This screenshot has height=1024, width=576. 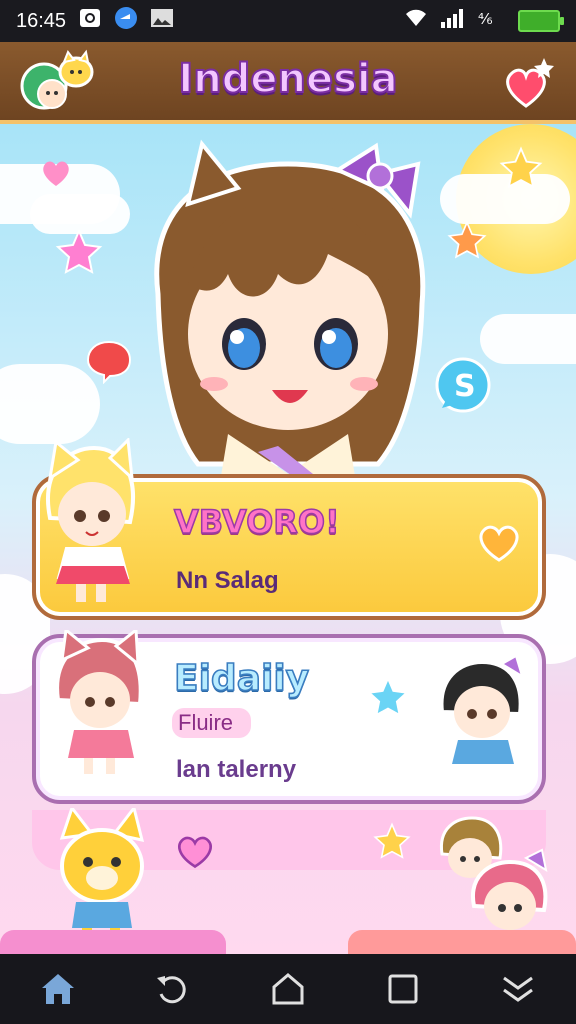 I want to click on signal-icon, so click(x=453, y=21).